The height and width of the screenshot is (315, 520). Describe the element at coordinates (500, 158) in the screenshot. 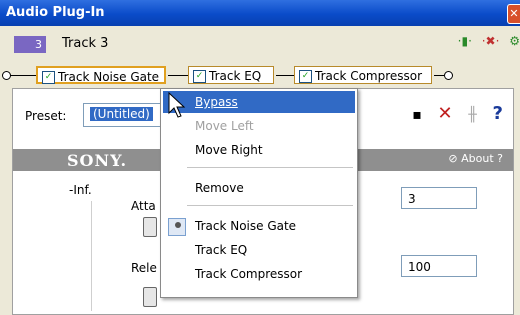

I see `about-help-icon: ?` at that location.